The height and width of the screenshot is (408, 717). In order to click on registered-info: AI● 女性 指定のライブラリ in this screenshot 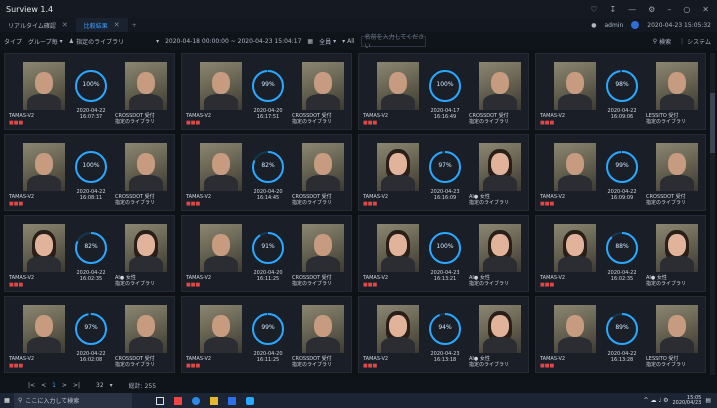, I will do `click(499, 200)`.